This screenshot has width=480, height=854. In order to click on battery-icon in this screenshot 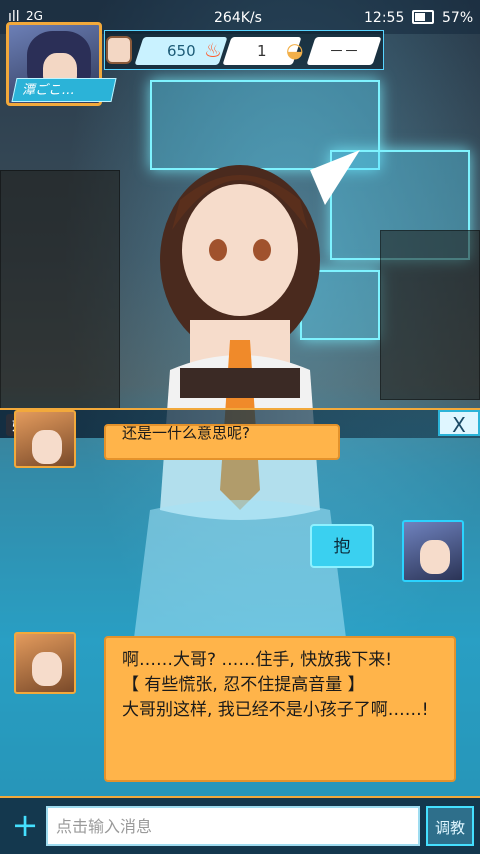, I will do `click(423, 17)`.